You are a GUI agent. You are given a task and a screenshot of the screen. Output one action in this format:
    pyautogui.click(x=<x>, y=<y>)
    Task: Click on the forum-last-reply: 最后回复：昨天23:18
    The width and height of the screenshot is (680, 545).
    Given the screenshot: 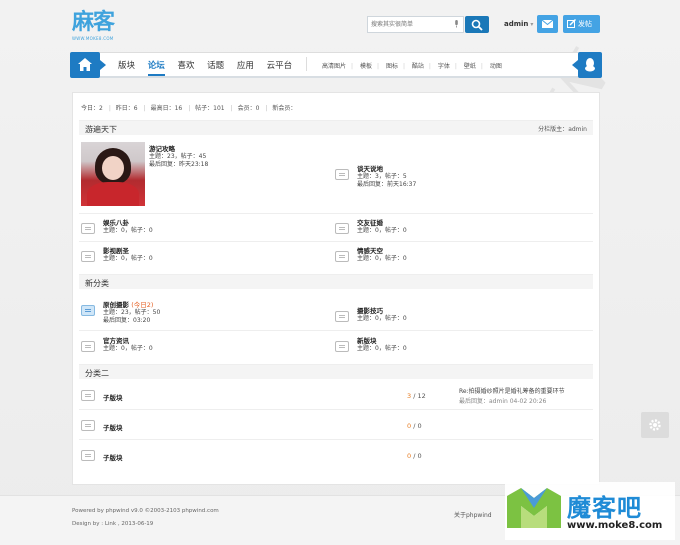 What is the action you would take?
    pyautogui.click(x=179, y=164)
    